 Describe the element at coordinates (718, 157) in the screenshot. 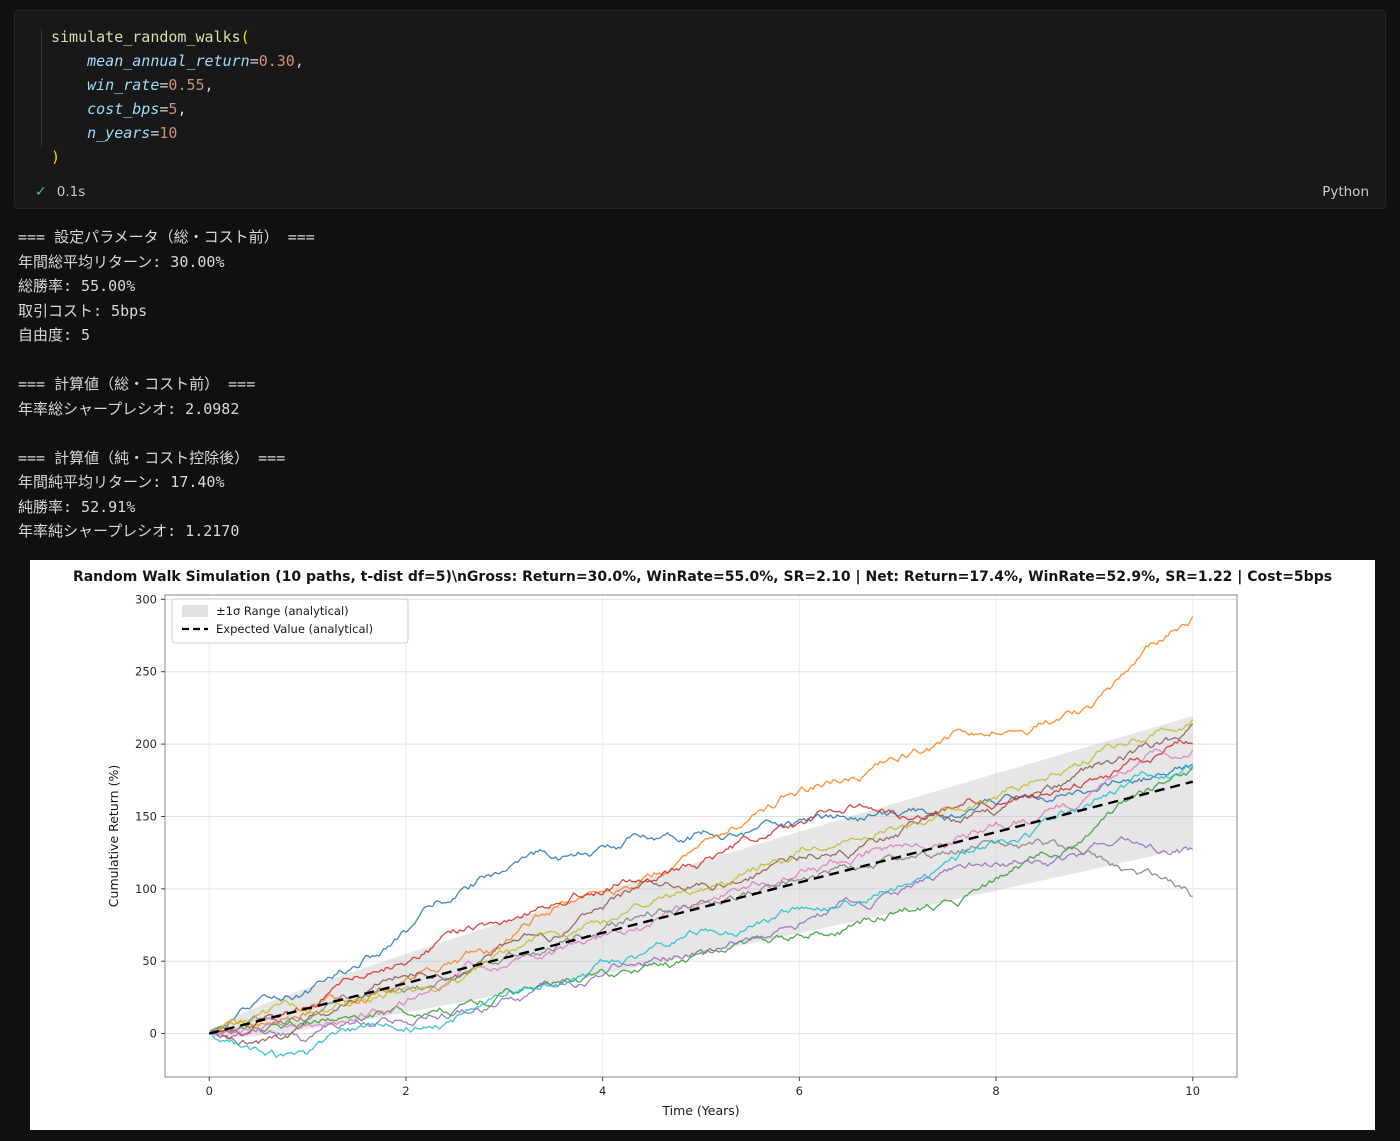

I see `code-line: )` at that location.